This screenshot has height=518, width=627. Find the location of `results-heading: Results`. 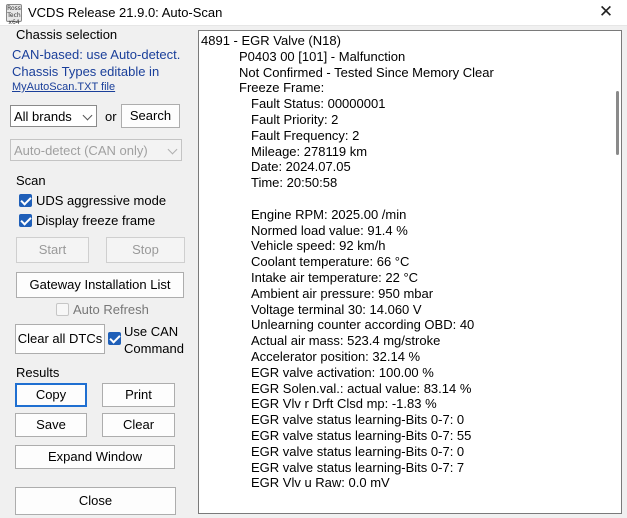

results-heading: Results is located at coordinates (38, 372).